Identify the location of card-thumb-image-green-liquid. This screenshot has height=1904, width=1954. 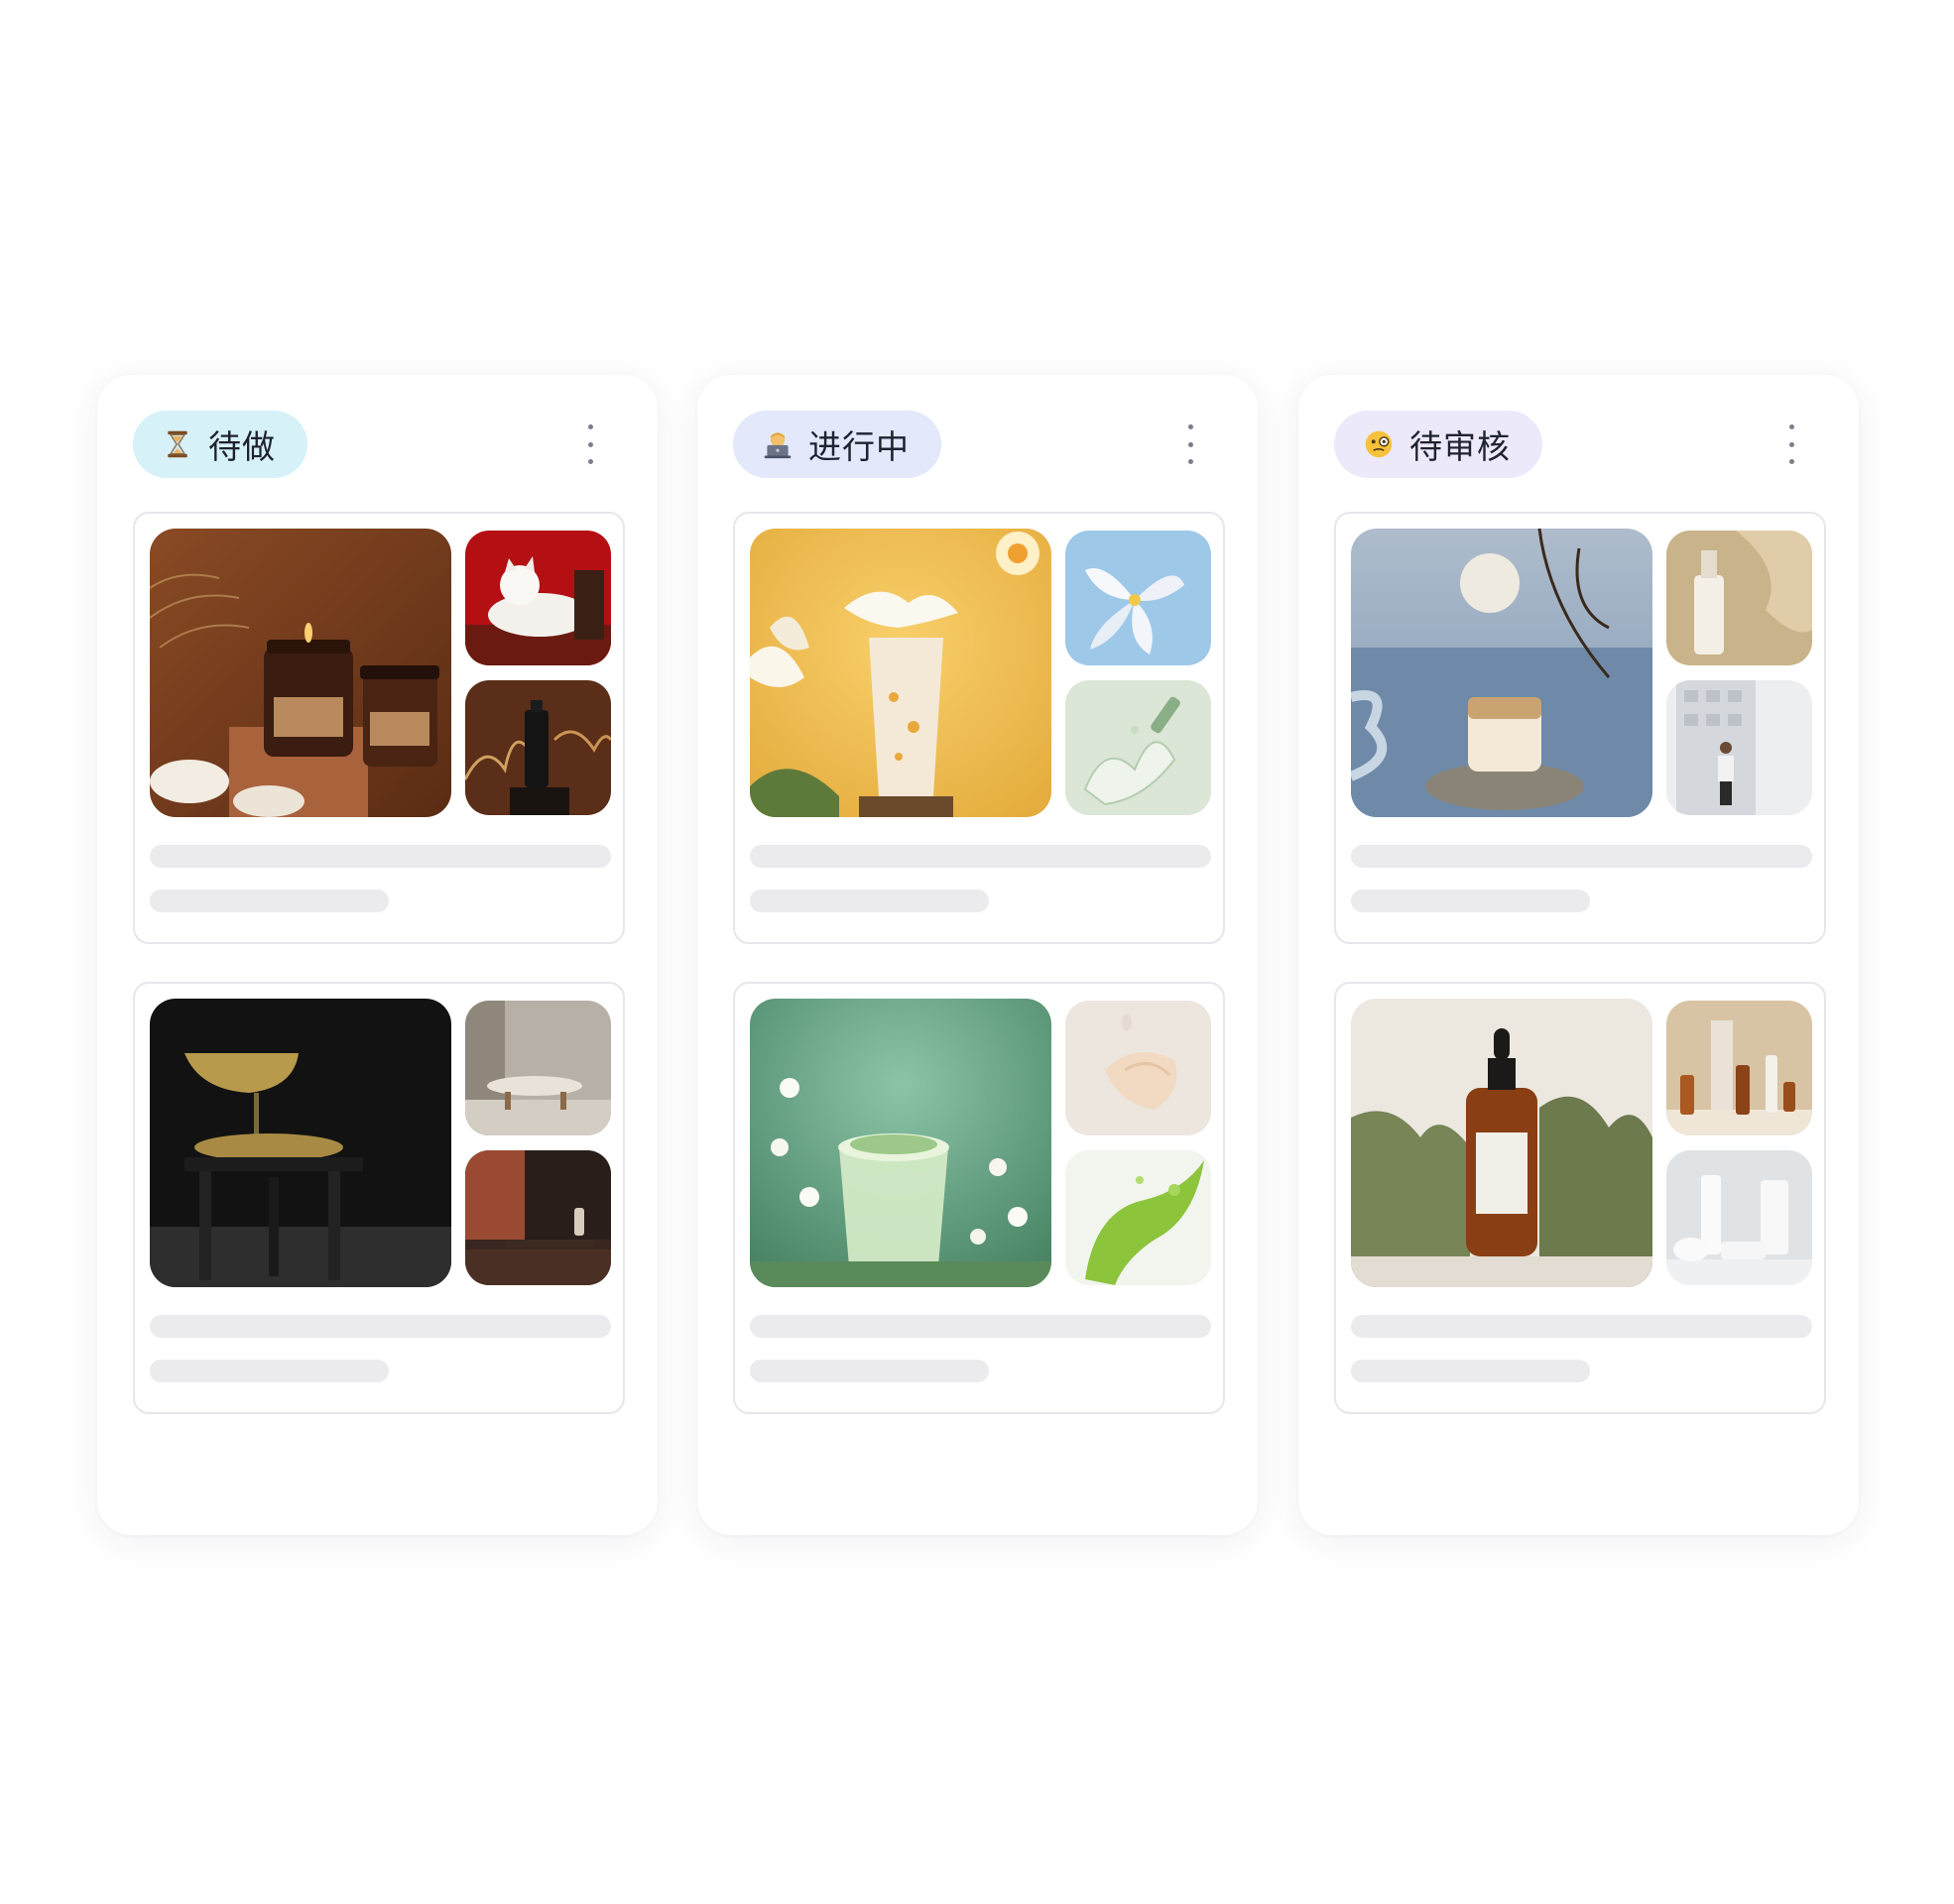
(1138, 1217).